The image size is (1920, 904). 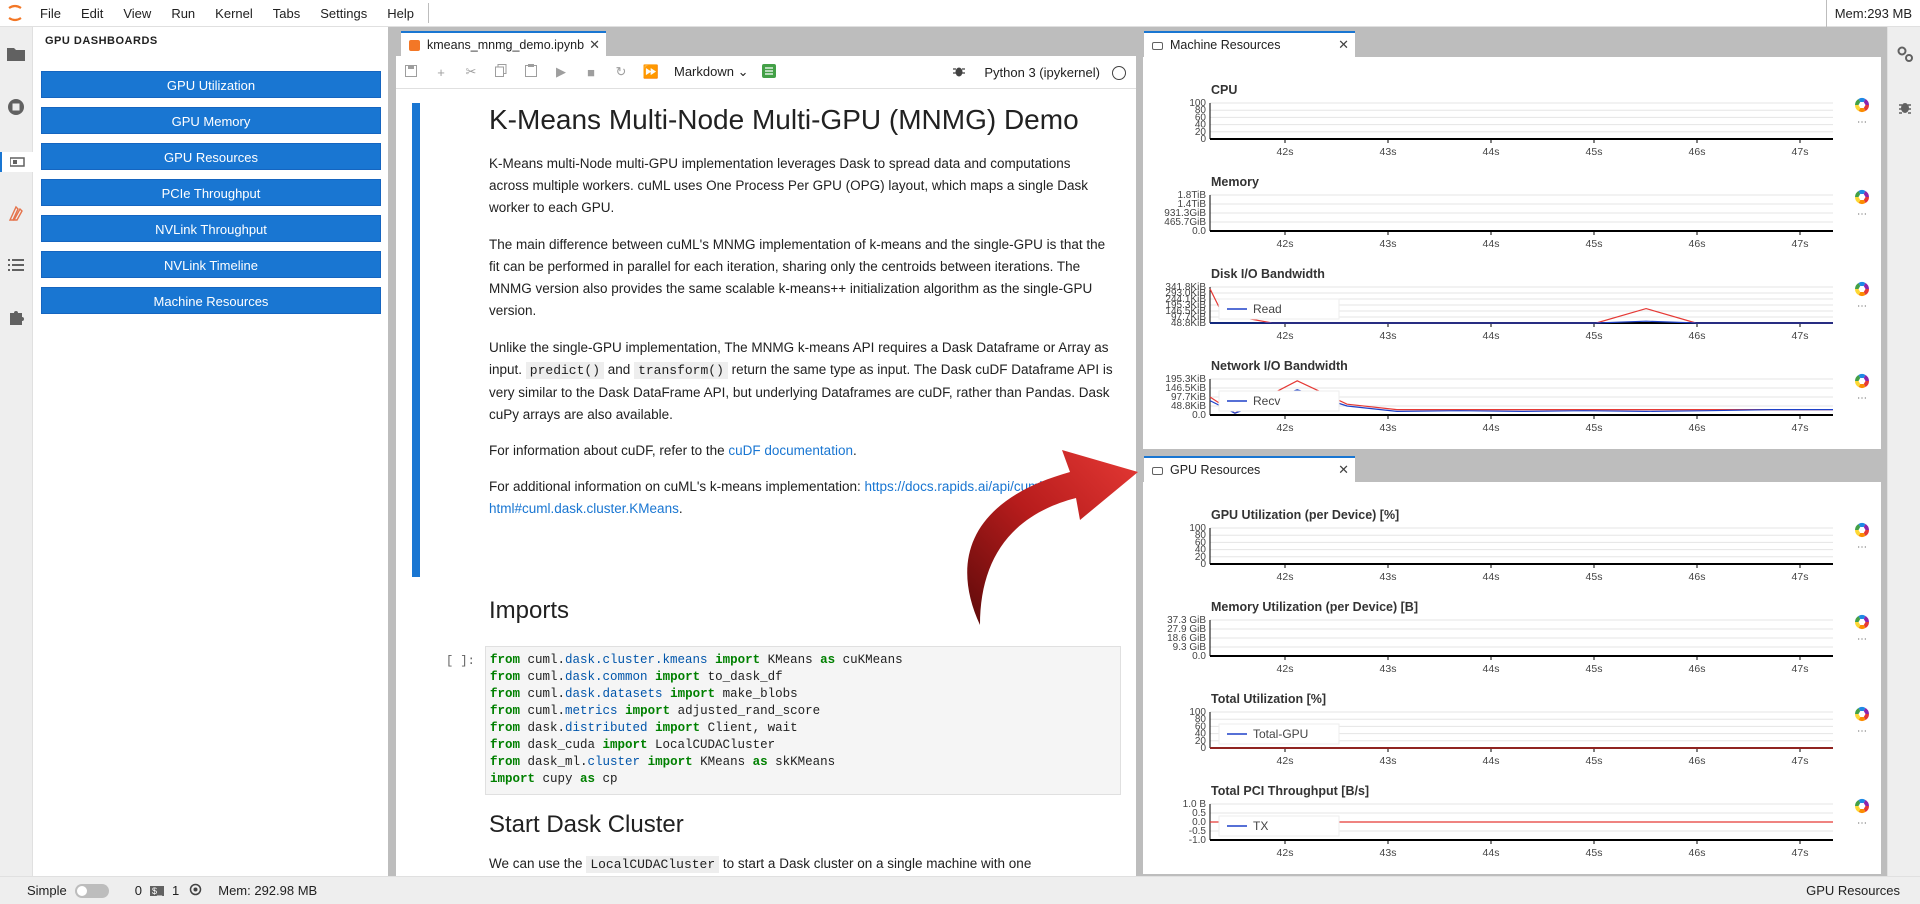 What do you see at coordinates (1249, 469) in the screenshot?
I see `tab-gpu-resources: GPU Resources ✕` at bounding box center [1249, 469].